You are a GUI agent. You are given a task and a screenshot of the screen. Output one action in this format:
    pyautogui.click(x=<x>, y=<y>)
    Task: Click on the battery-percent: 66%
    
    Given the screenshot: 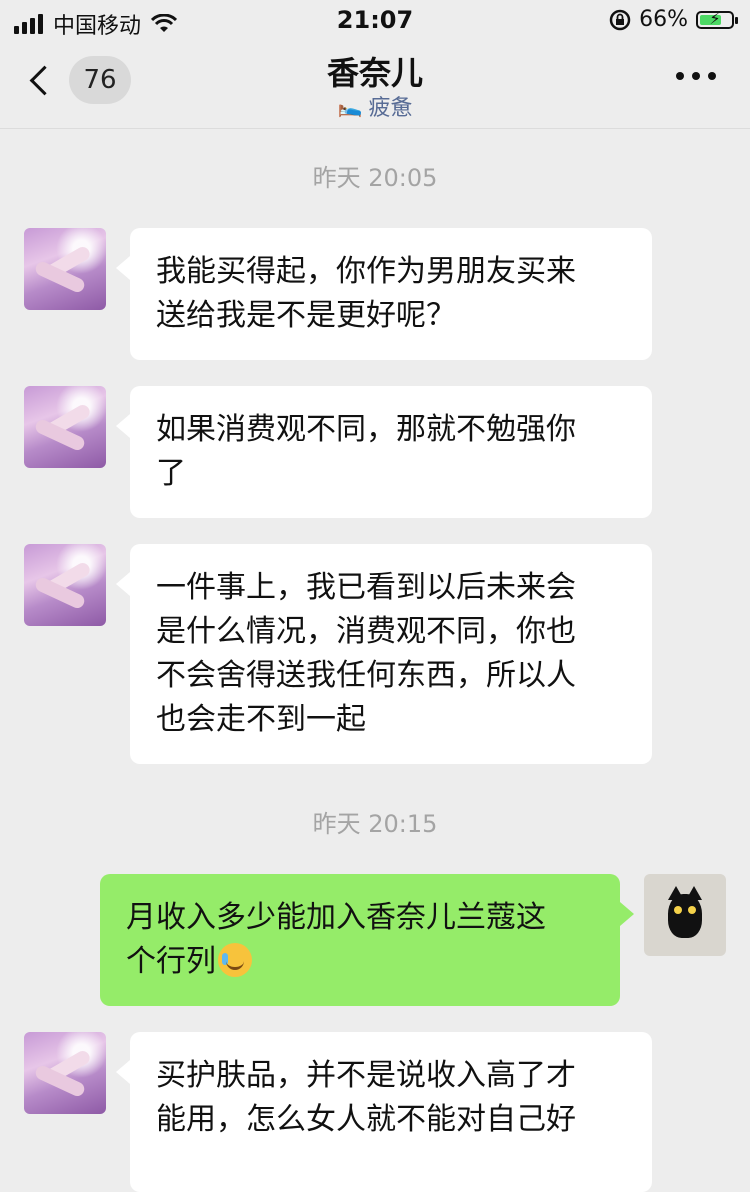 What is the action you would take?
    pyautogui.click(x=663, y=19)
    